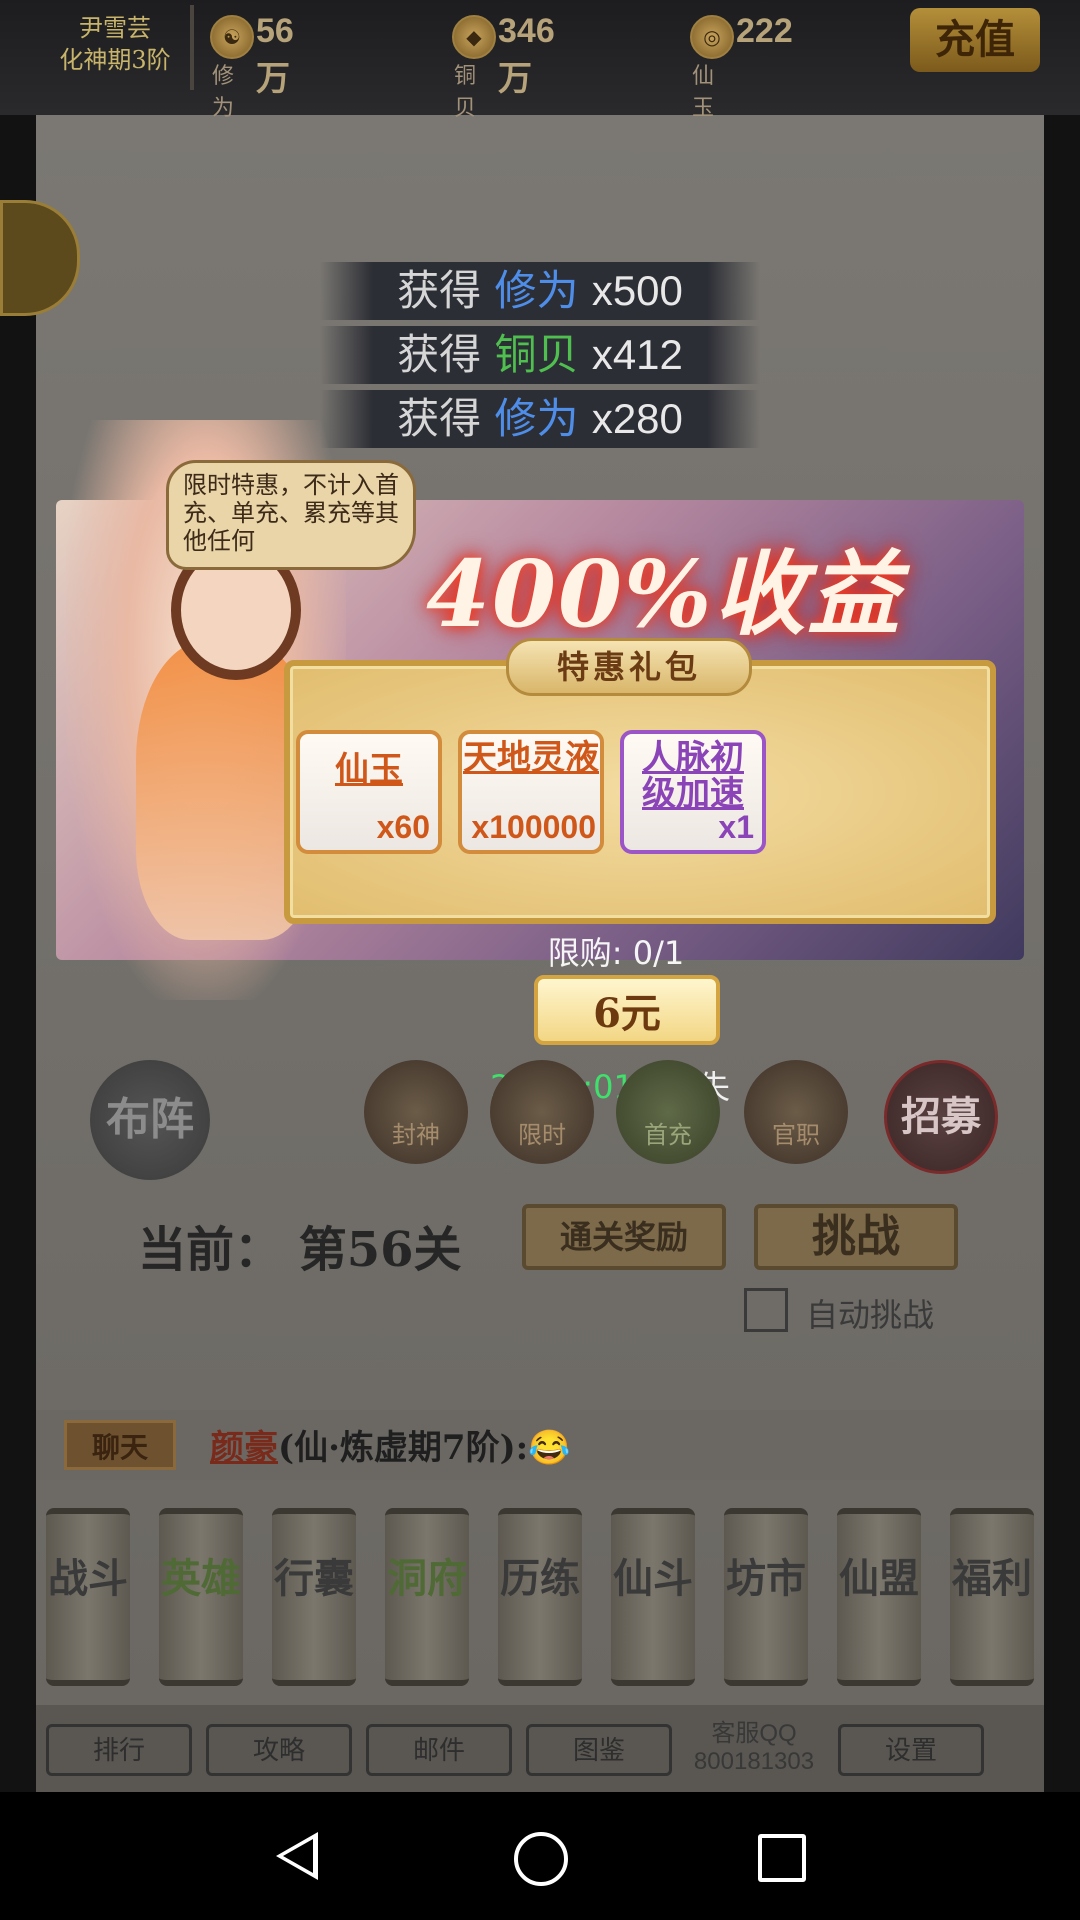 The image size is (1080, 1920). What do you see at coordinates (416, 1112) in the screenshot?
I see `fengshen-button: 封神` at bounding box center [416, 1112].